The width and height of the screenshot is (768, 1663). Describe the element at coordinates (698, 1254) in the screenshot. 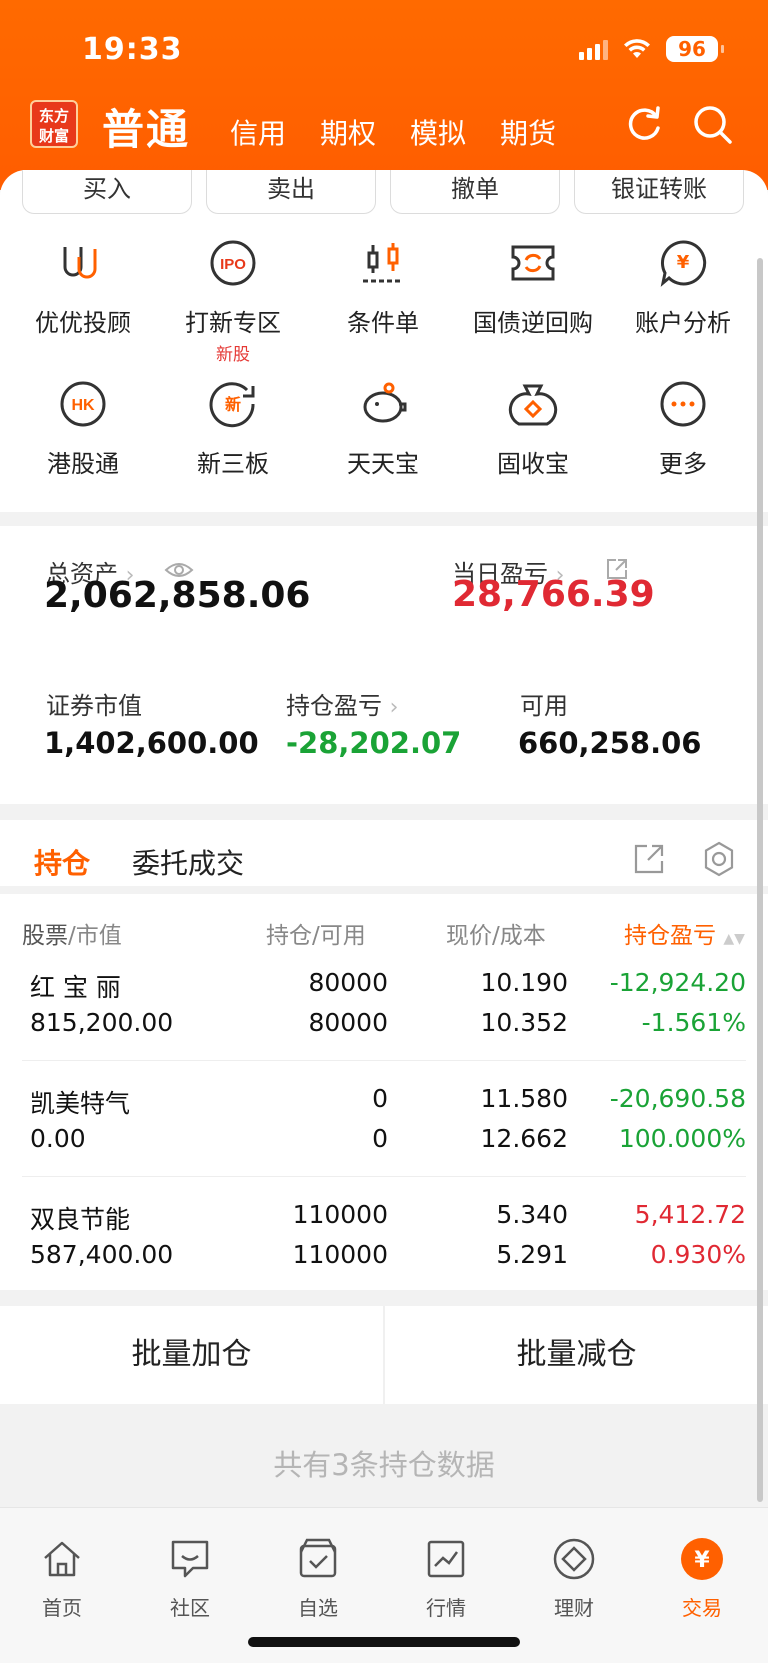

I see `stock-pl-percent: 0.930%` at that location.